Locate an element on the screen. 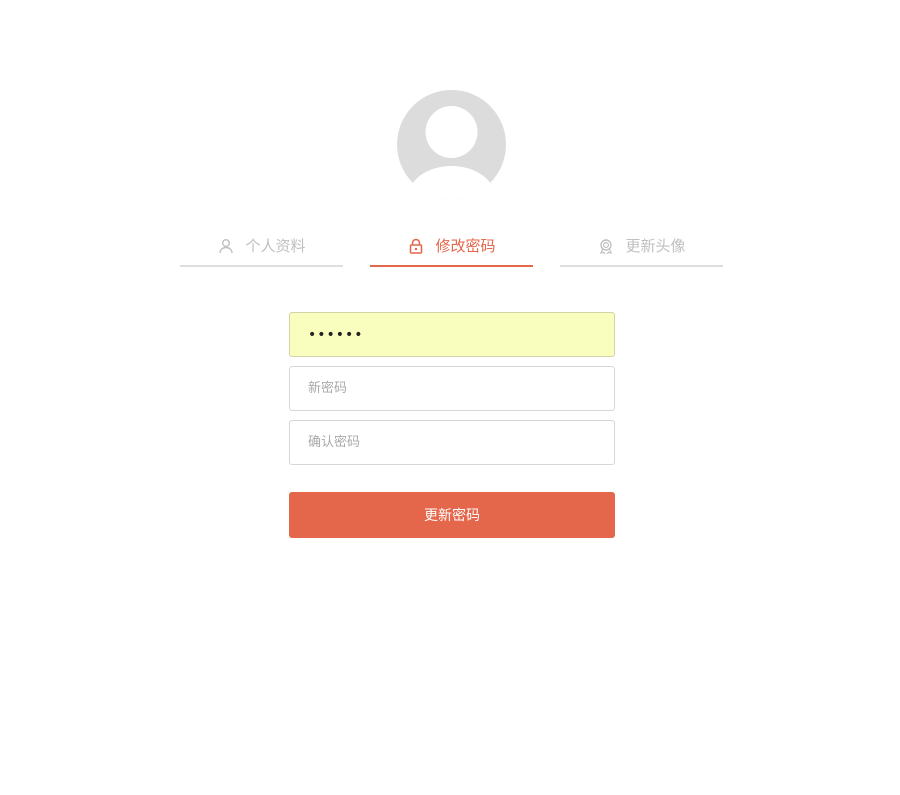 This screenshot has height=795, width=900. new-password-input is located at coordinates (452, 388).